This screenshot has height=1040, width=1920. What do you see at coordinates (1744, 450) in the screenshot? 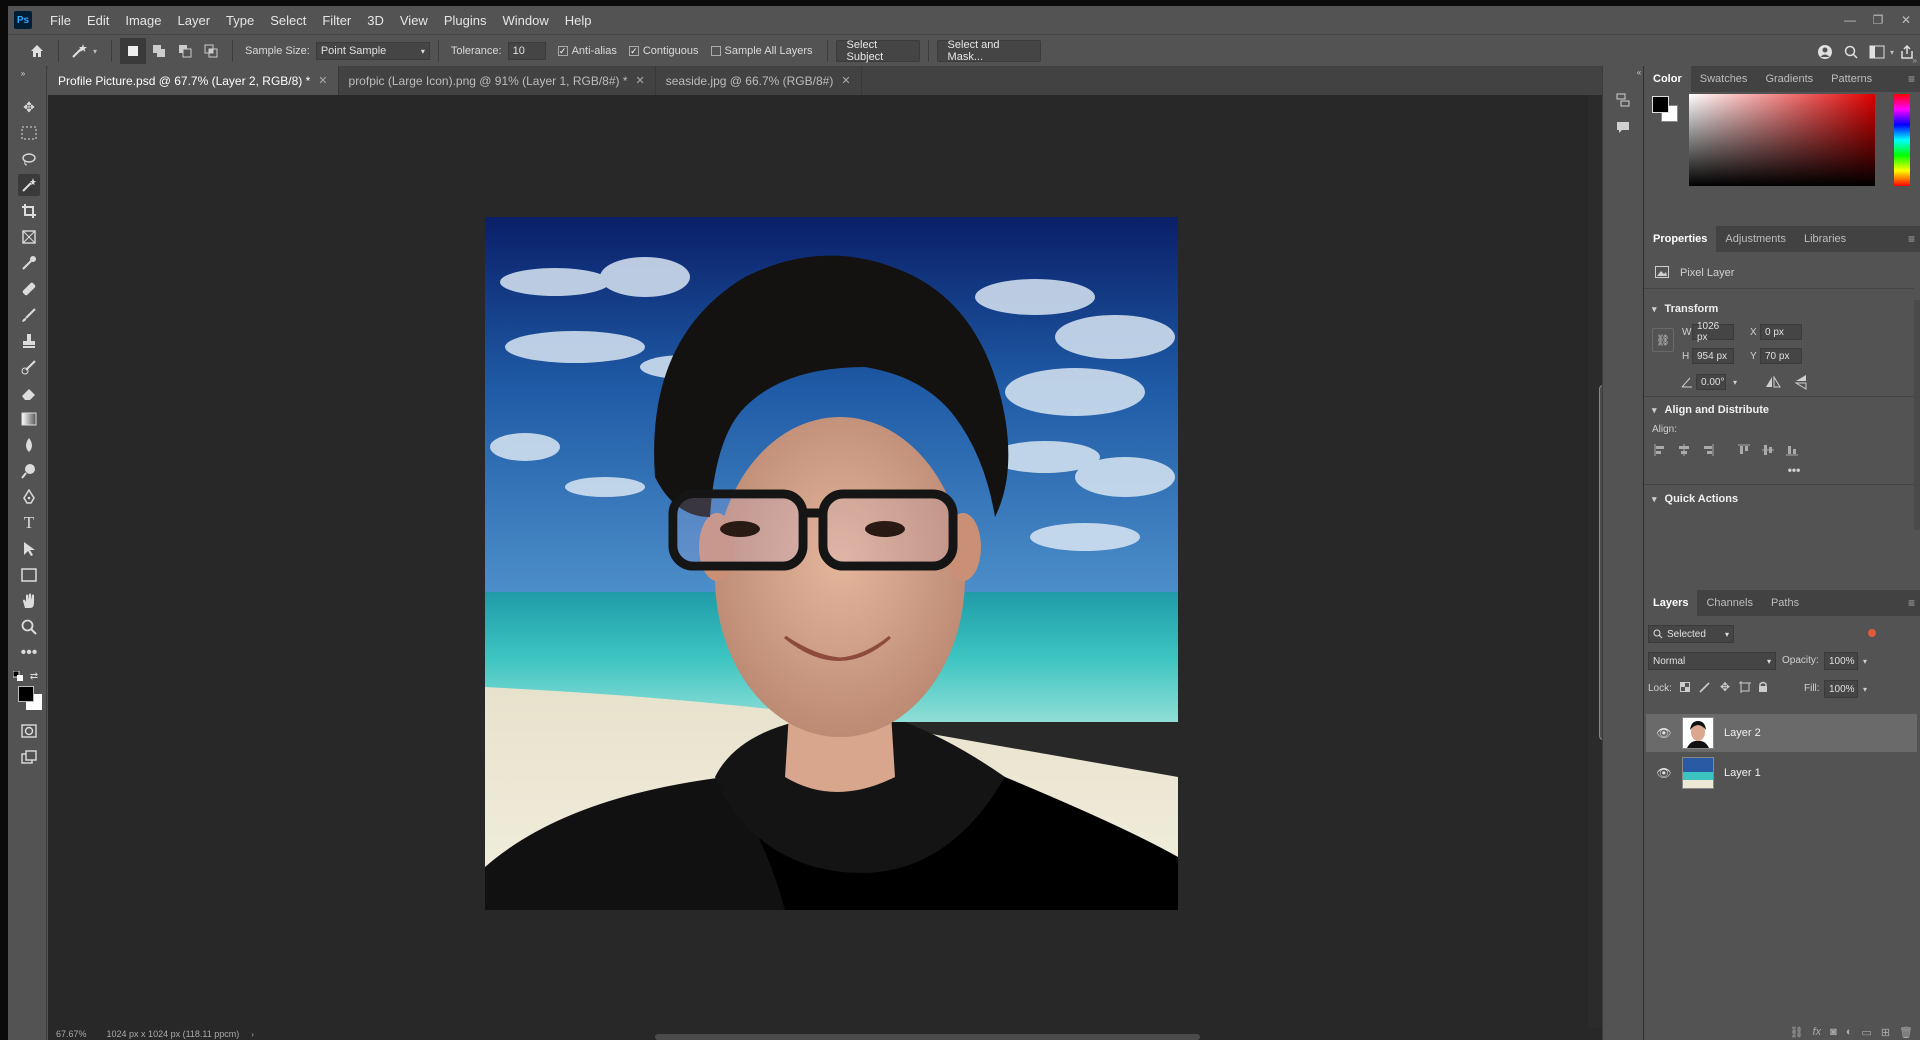
I see `align-top-edges-icon` at bounding box center [1744, 450].